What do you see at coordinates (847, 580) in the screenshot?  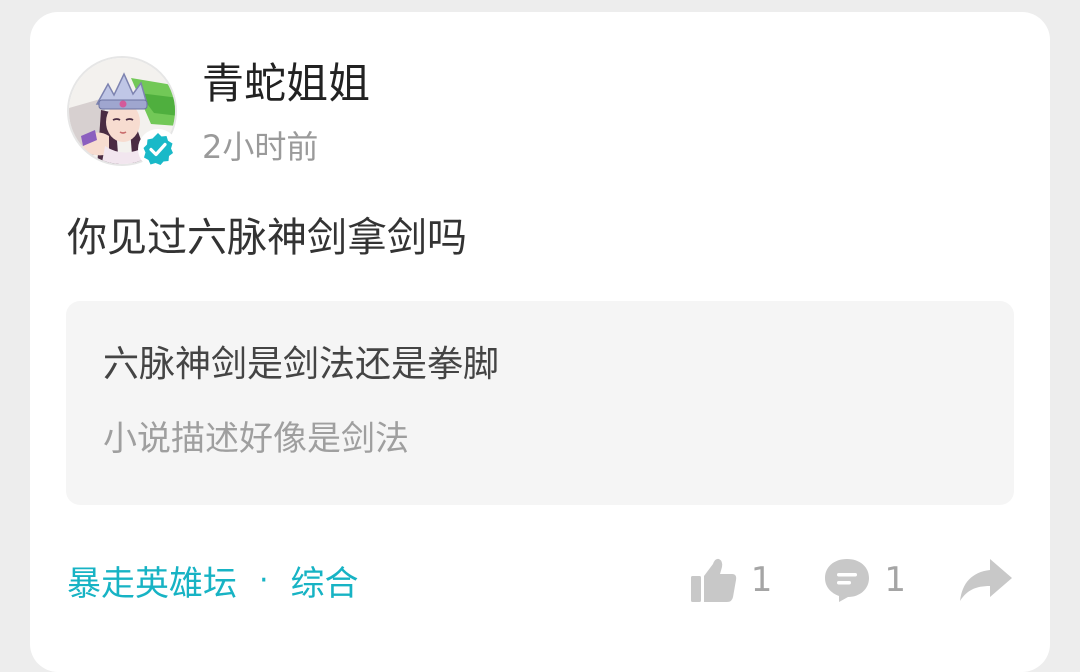 I see `comment-bubble-icon` at bounding box center [847, 580].